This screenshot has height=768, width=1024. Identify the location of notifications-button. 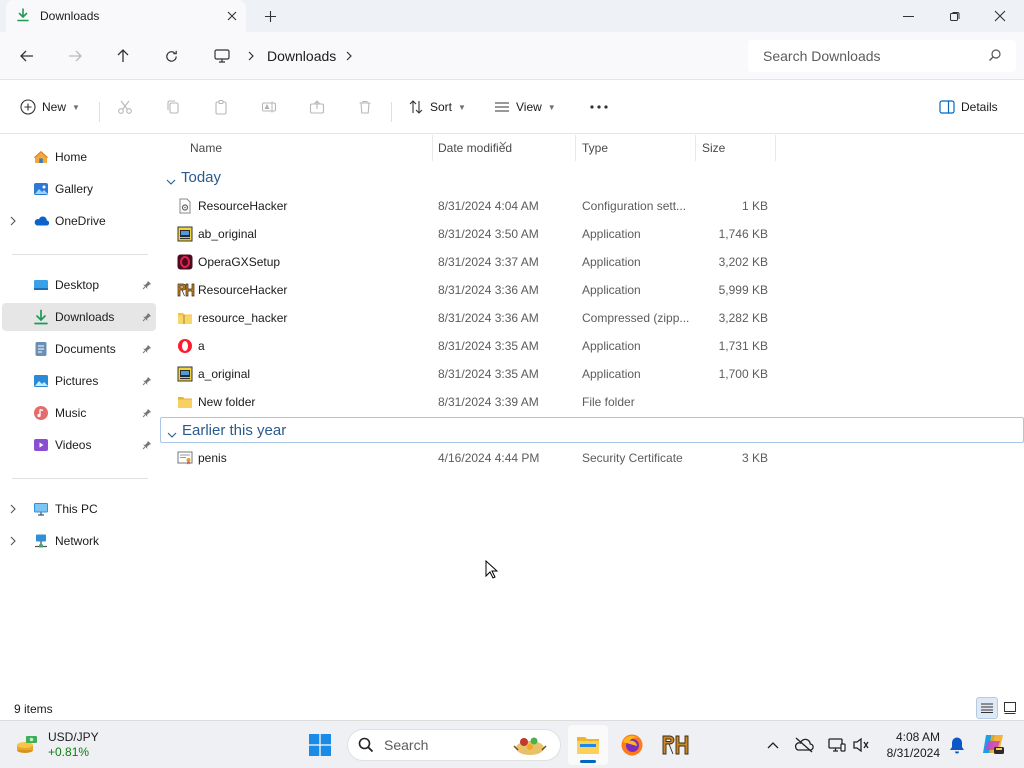
(957, 745).